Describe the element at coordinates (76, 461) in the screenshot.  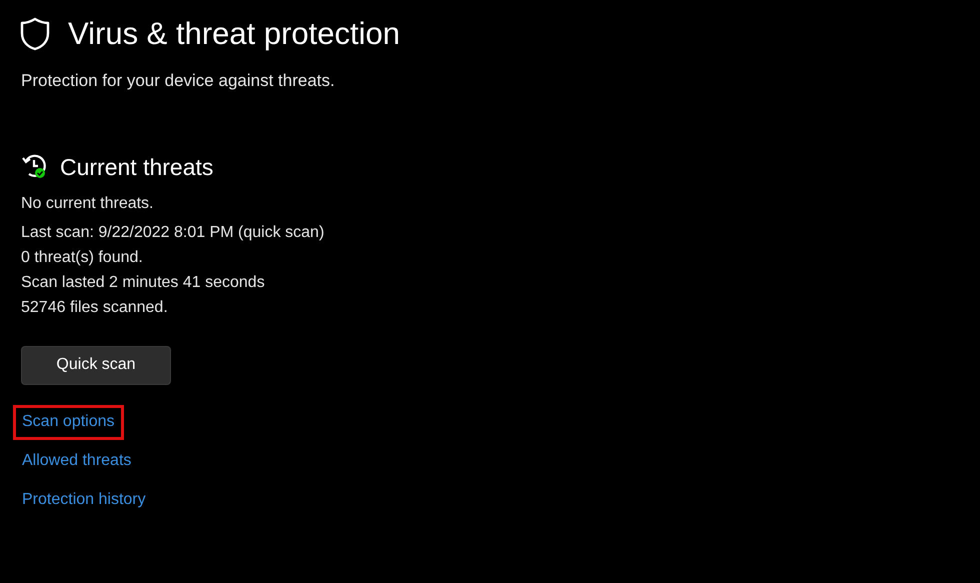
I see `link: Allowed threats` at that location.